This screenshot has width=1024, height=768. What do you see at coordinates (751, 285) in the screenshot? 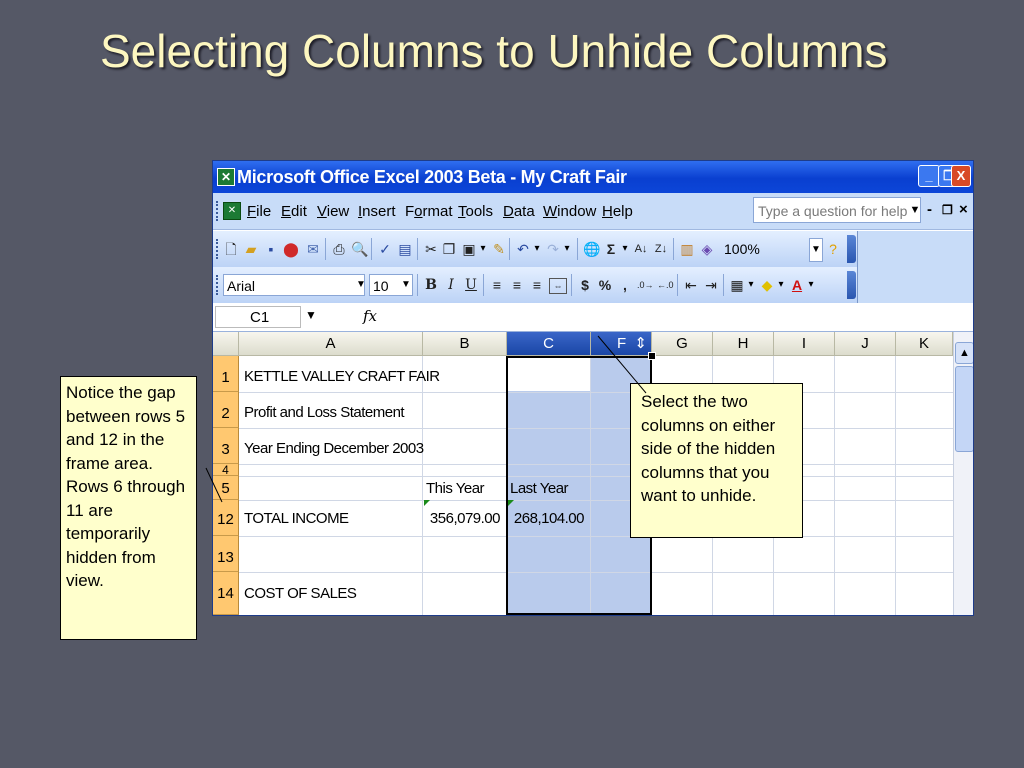
I see `borders-dropdown-icon: ▾` at bounding box center [751, 285].